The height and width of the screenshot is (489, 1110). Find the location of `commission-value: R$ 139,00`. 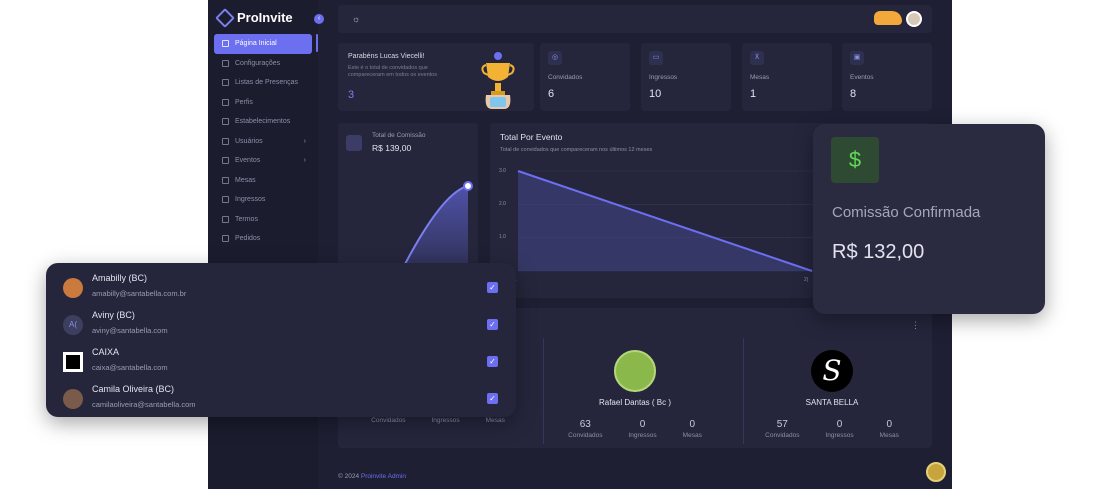

commission-value: R$ 139,00 is located at coordinates (392, 148).